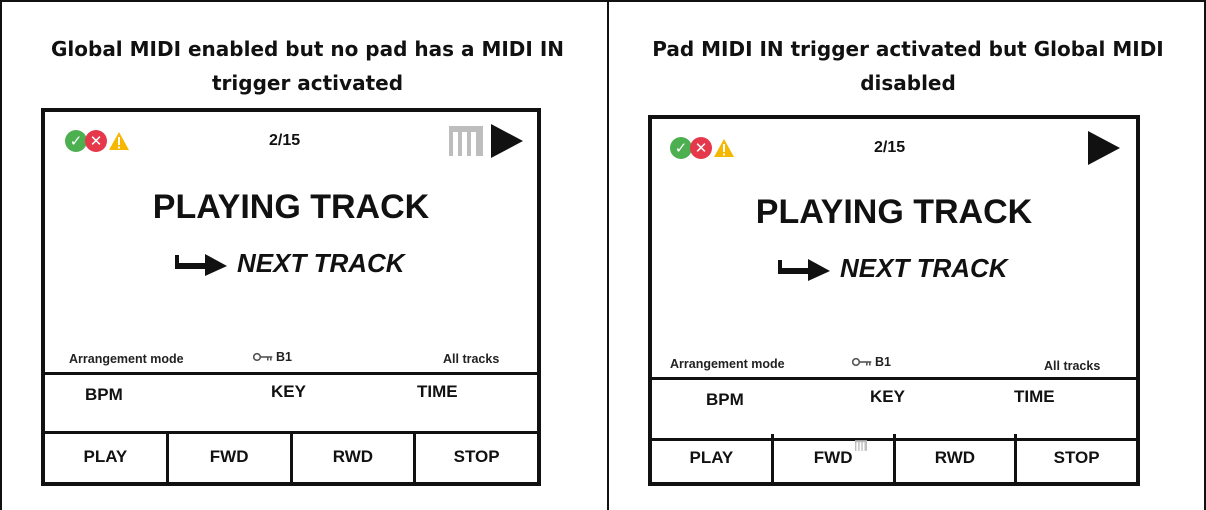 The height and width of the screenshot is (510, 1206). Describe the element at coordinates (603, 1) in the screenshot. I see `frame-top-border` at that location.